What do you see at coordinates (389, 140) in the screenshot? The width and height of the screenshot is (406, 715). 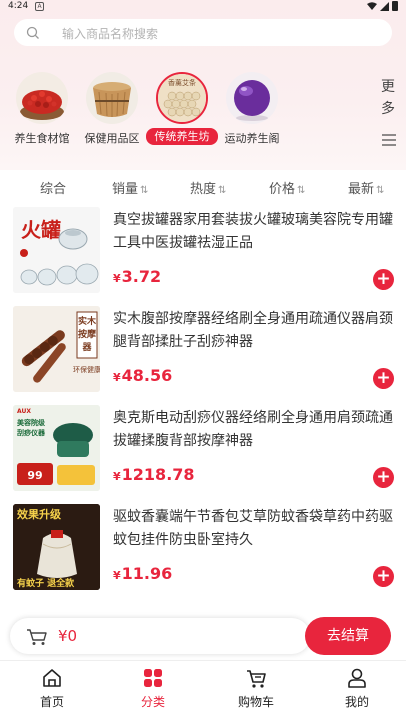 I see `menu-icon` at bounding box center [389, 140].